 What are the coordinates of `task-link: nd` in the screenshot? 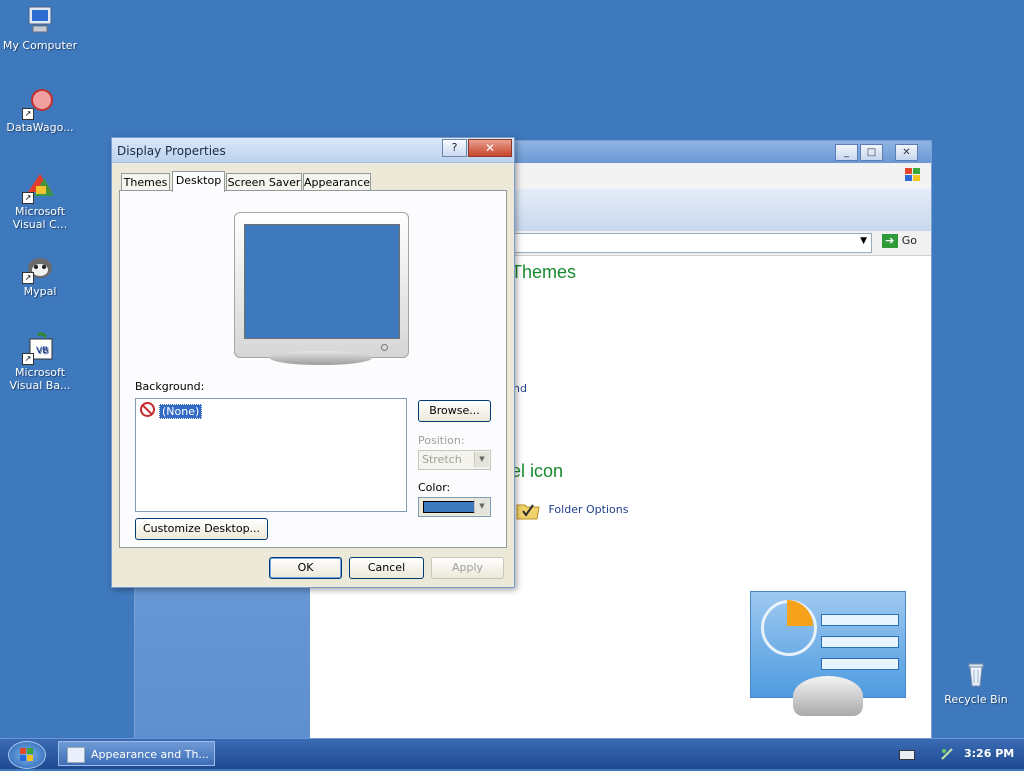 It's located at (520, 388).